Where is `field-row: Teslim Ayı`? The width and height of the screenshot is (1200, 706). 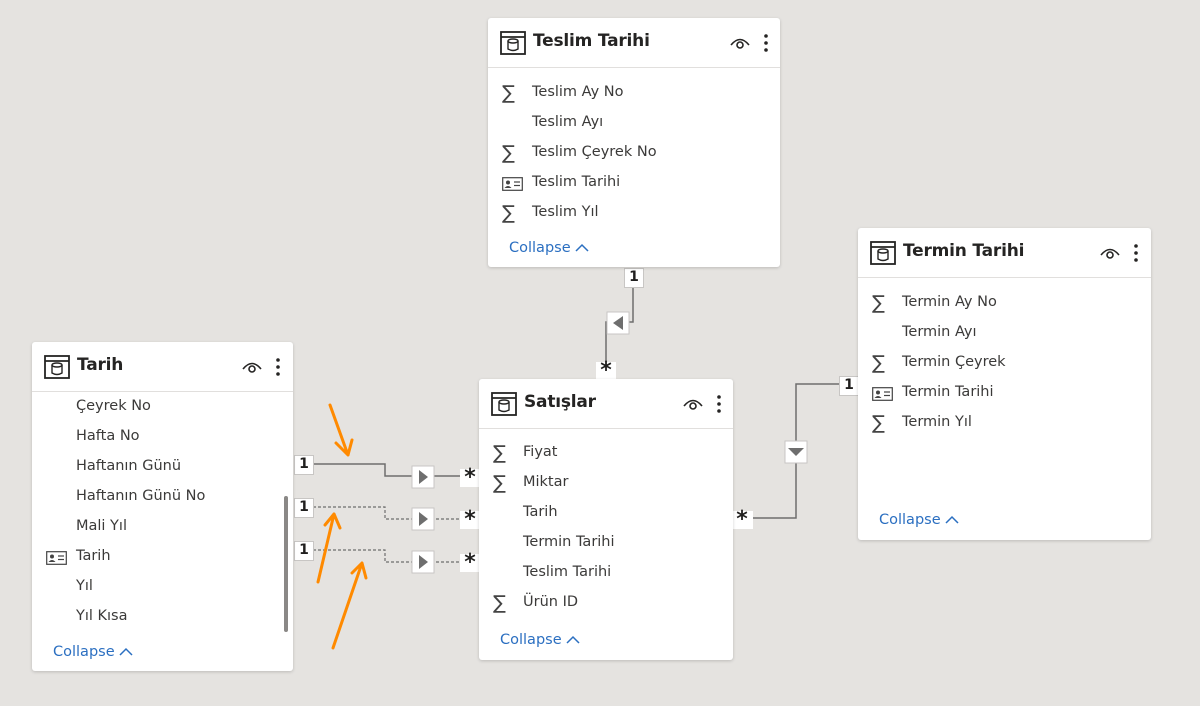 field-row: Teslim Ayı is located at coordinates (634, 124).